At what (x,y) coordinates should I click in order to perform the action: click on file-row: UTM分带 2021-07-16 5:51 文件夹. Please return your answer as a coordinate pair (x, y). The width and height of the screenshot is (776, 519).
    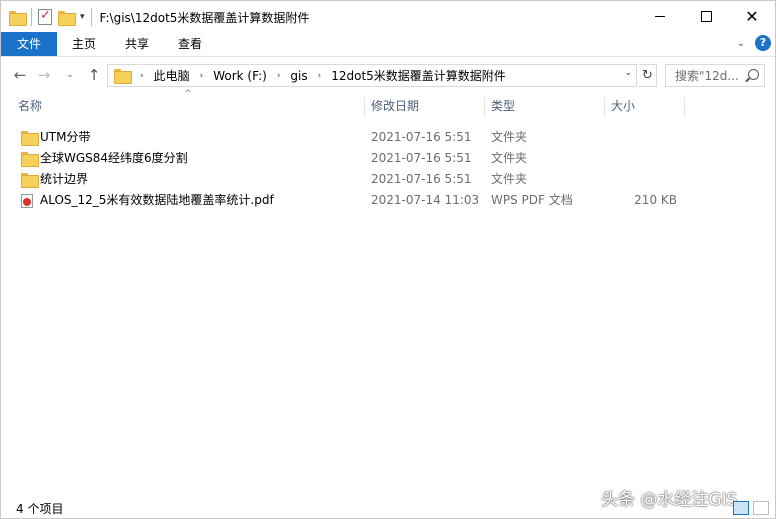
    Looking at the image, I should click on (388, 137).